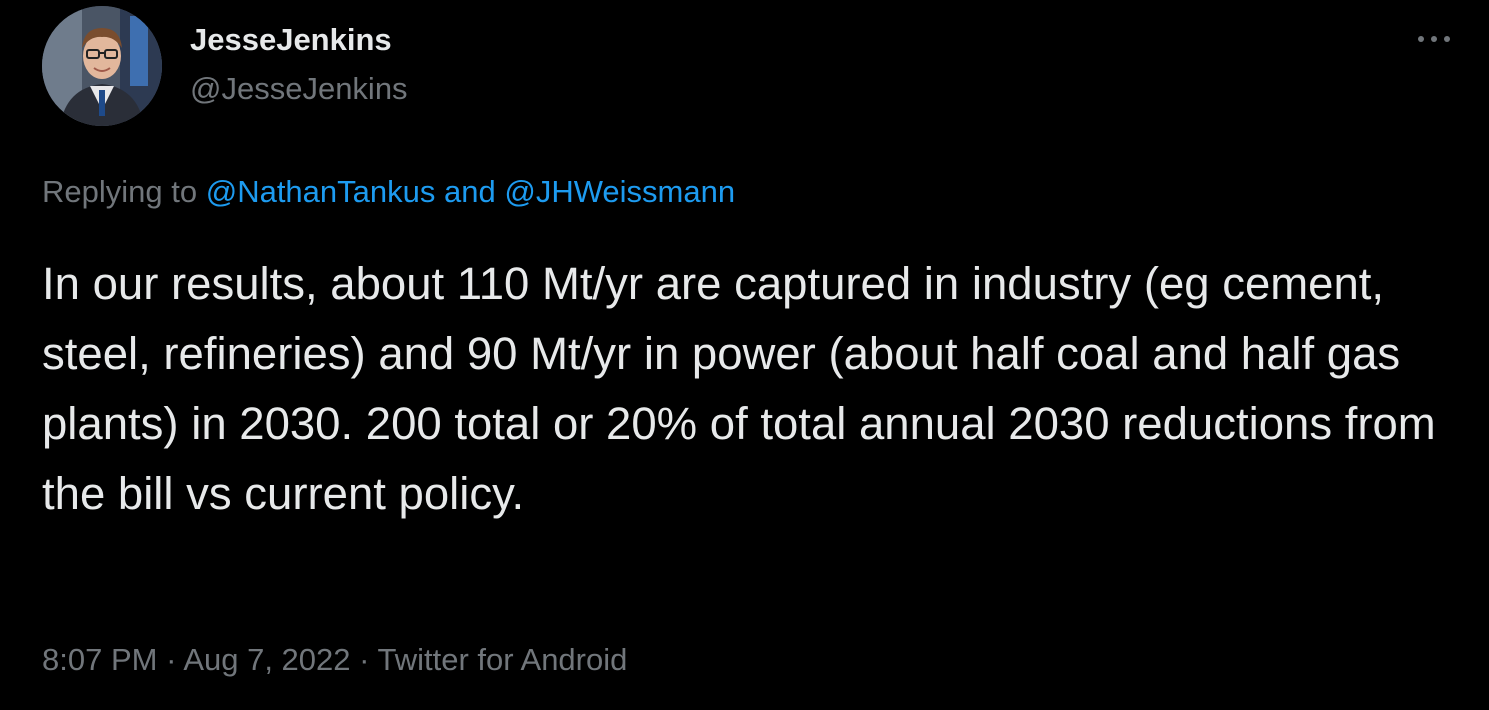 This screenshot has width=1489, height=710. I want to click on author-display-name: JesseJenkins, so click(291, 40).